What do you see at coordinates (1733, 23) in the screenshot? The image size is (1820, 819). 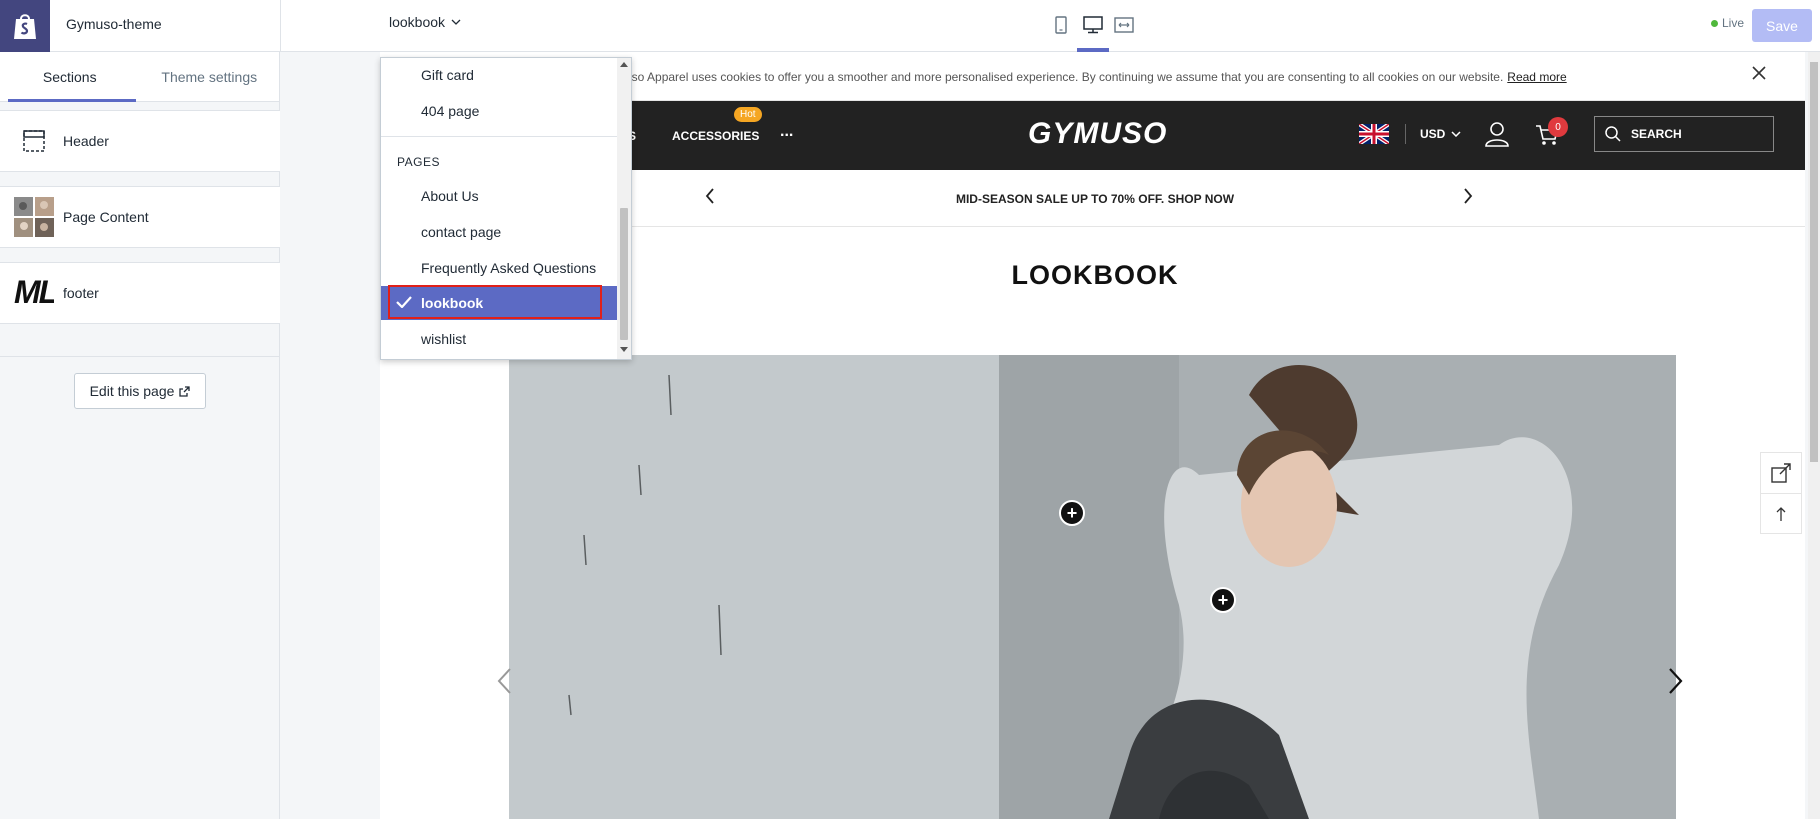 I see `live-label: Live` at bounding box center [1733, 23].